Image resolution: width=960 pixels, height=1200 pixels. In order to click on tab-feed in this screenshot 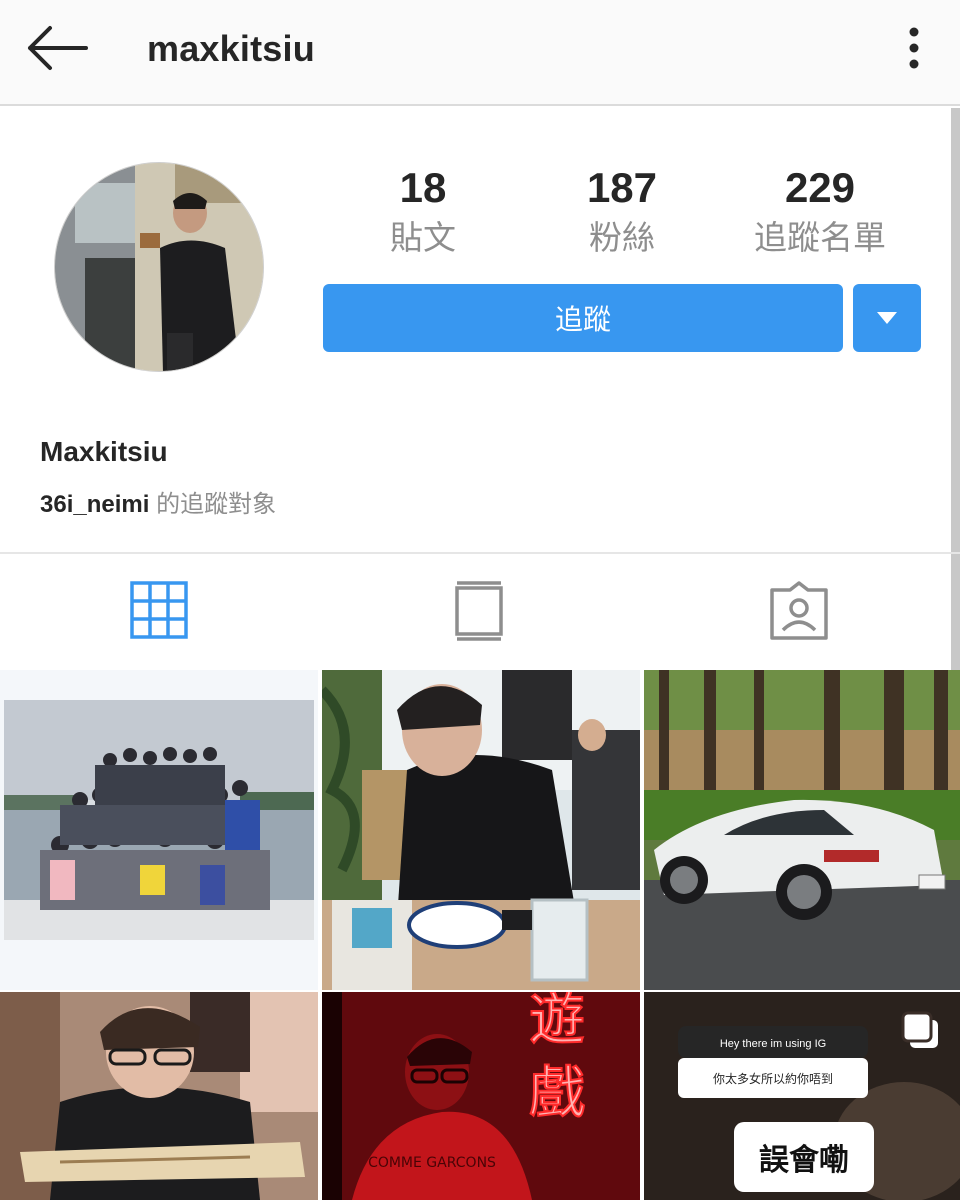, I will do `click(484, 612)`.